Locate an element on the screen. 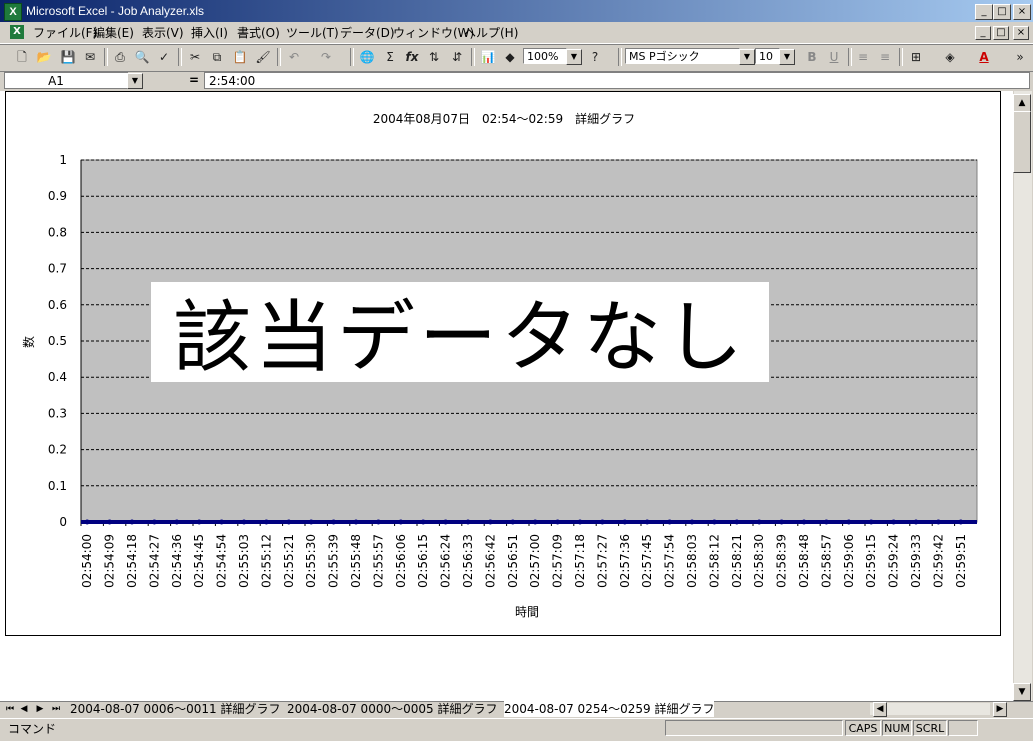 This screenshot has height=741, width=1033. menu-window: ウィンドウ(W) is located at coordinates (433, 33).